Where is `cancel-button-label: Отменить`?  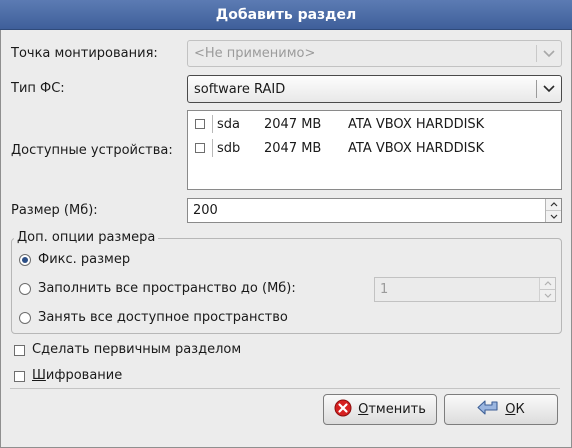
cancel-button-label: Отменить is located at coordinates (392, 409).